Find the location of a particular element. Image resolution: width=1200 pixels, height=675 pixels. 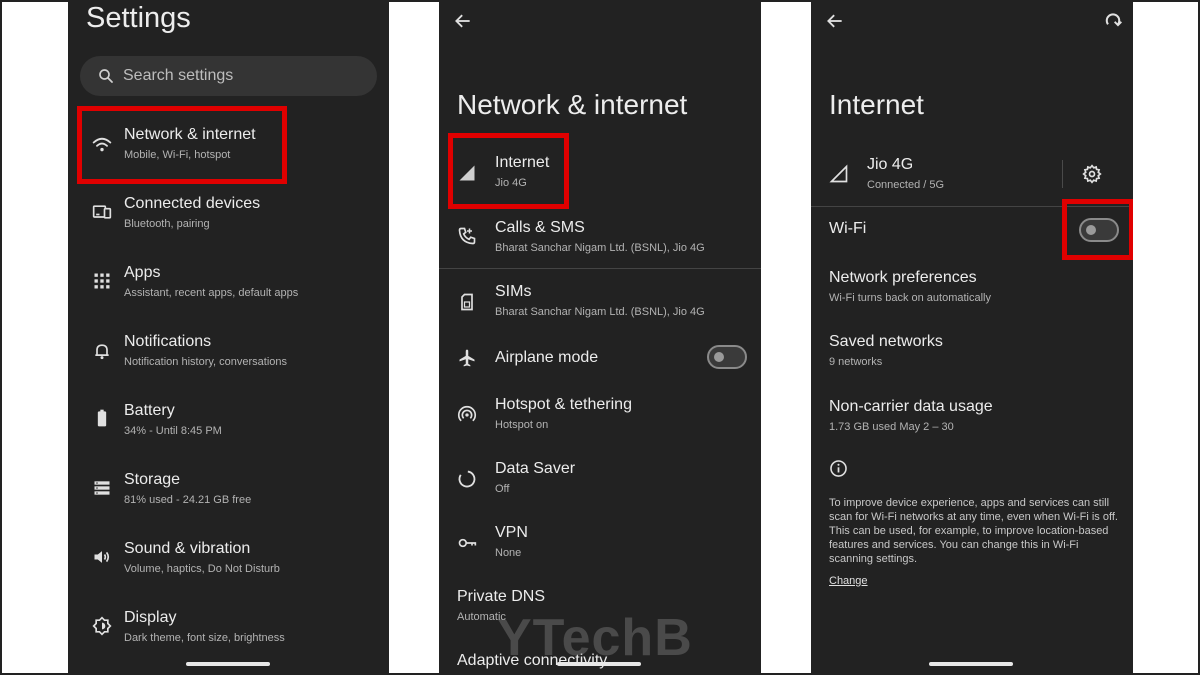

settings-item-subtitle: Dark theme, font size, brightness is located at coordinates (204, 638).